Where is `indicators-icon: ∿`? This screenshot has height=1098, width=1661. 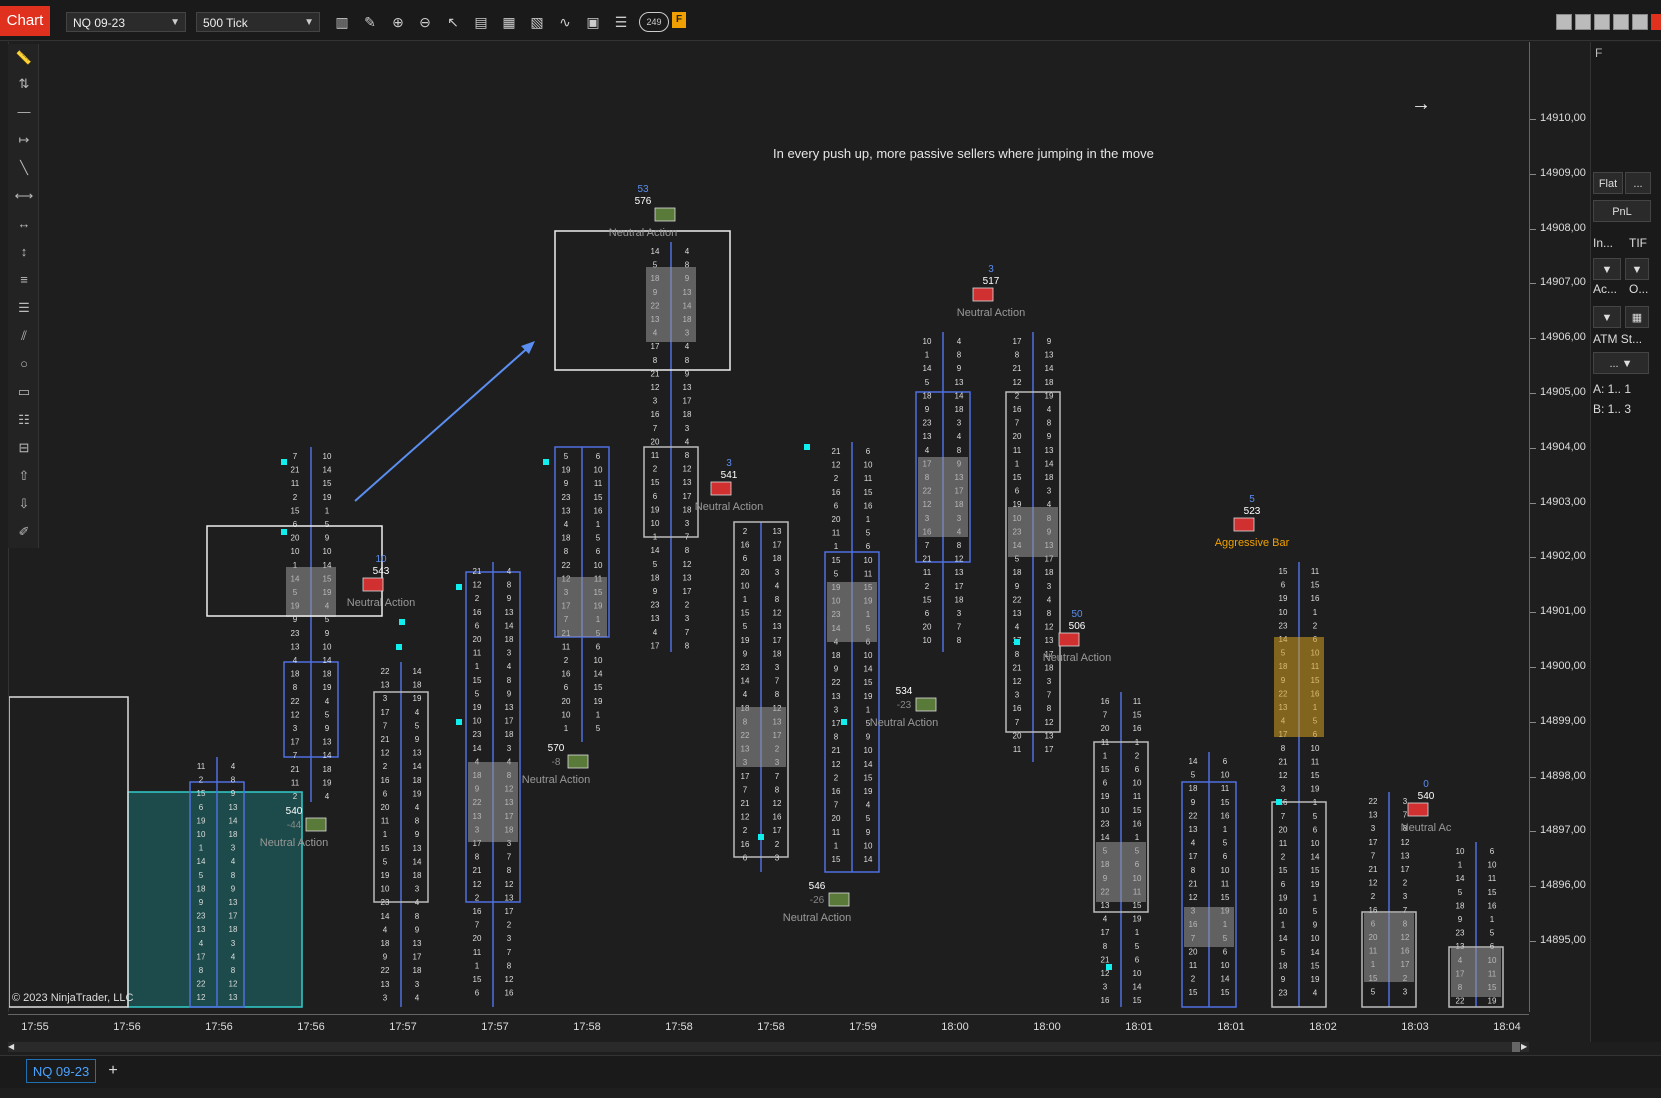 indicators-icon: ∿ is located at coordinates (565, 22).